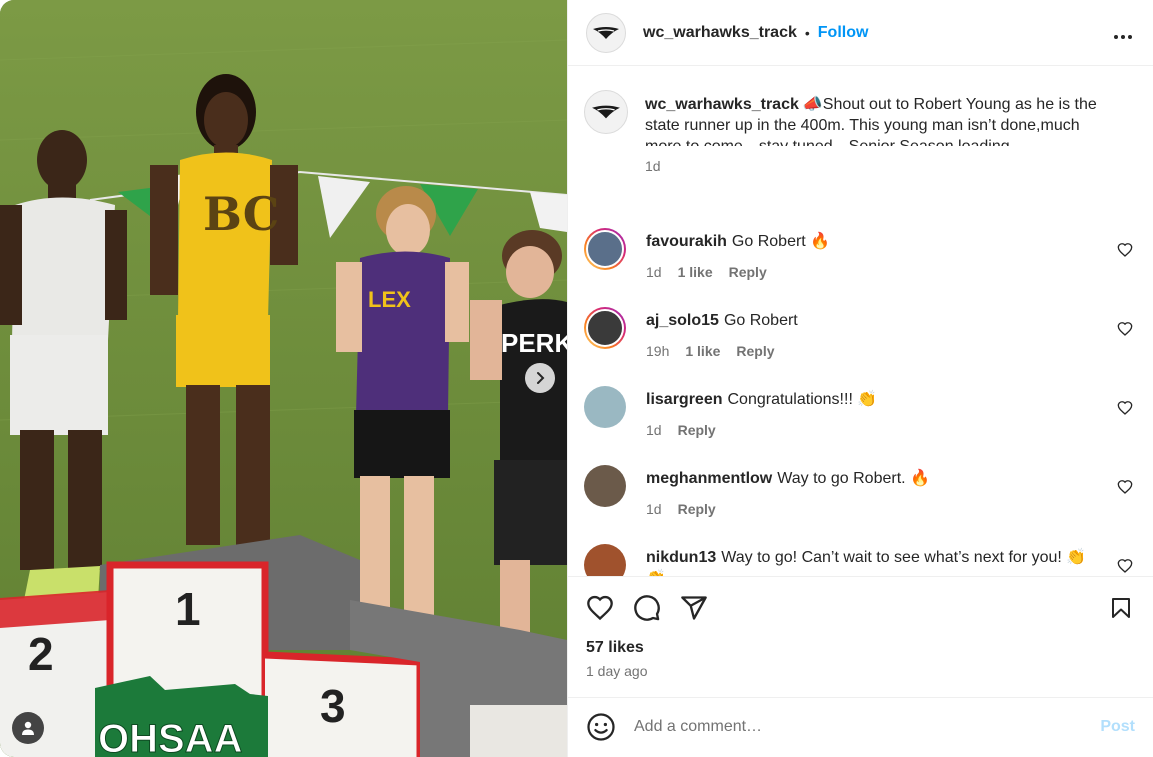  Describe the element at coordinates (389, 299) in the screenshot. I see `lex-jersey-text: LEX` at that location.